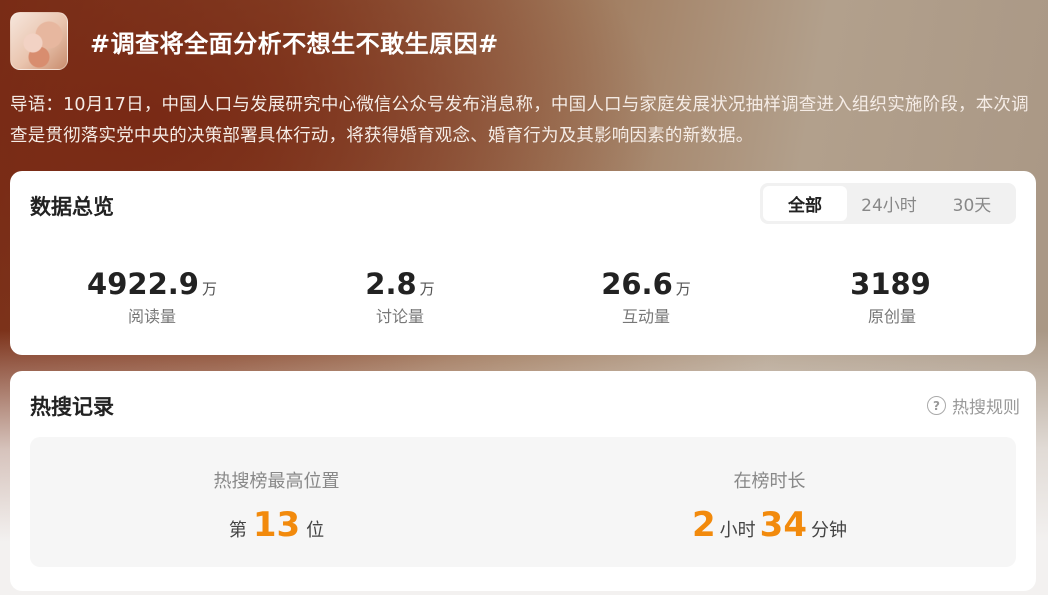  I want to click on stat-reads: 4922.9 万 阅读量, so click(152, 297).